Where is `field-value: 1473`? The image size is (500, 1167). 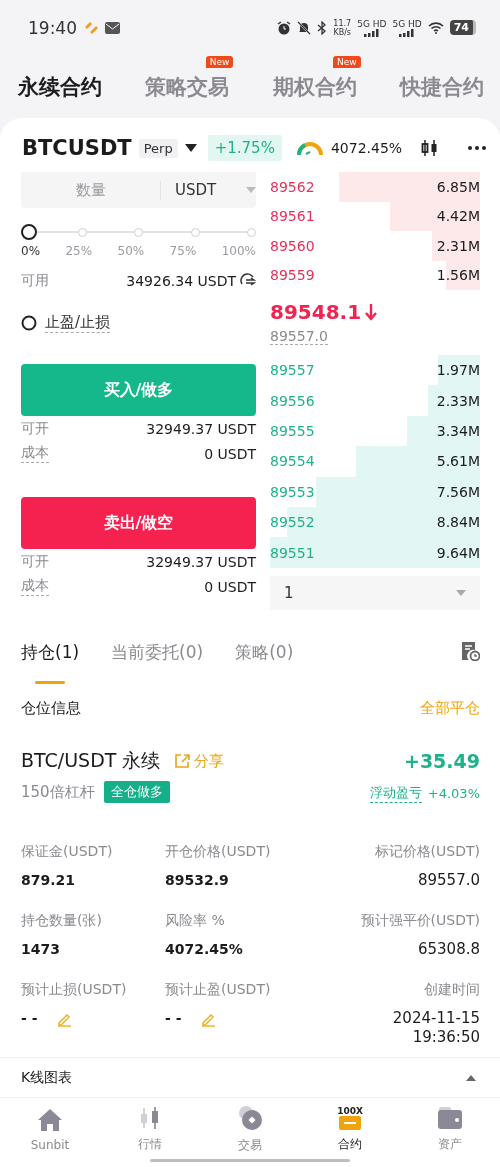 field-value: 1473 is located at coordinates (40, 949).